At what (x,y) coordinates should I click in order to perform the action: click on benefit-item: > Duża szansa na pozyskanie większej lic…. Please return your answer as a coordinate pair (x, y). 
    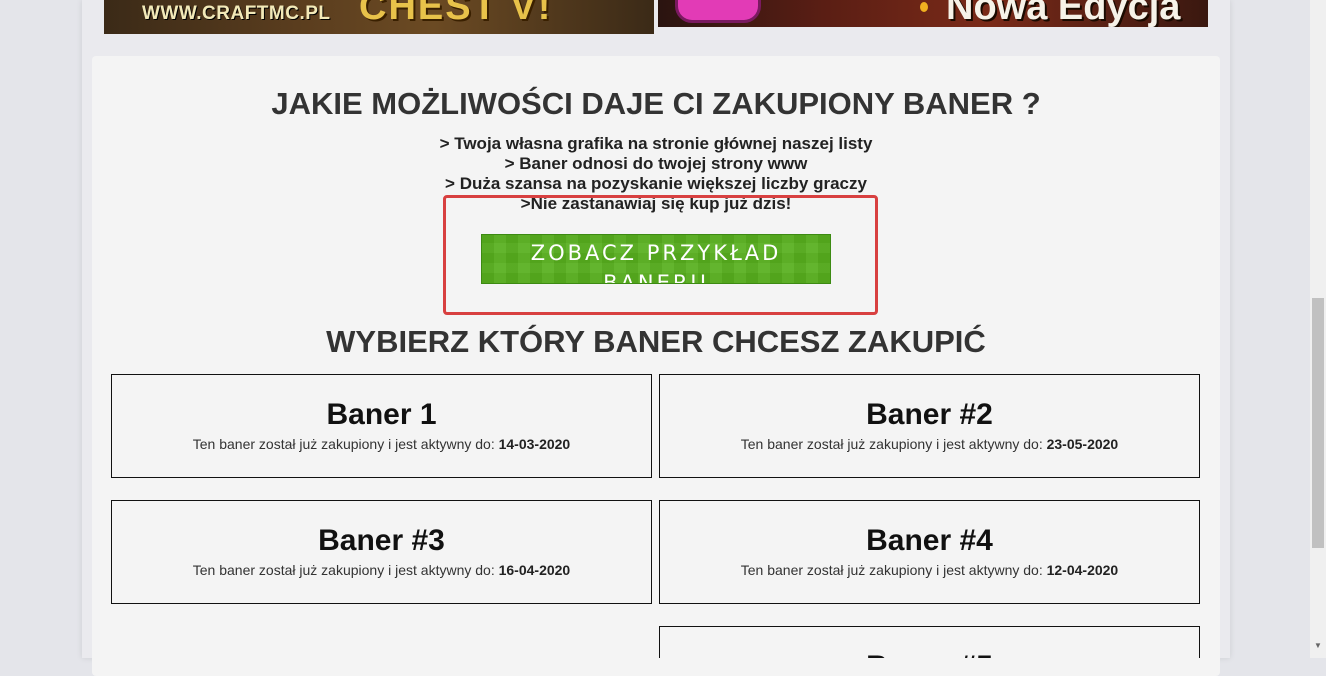
    Looking at the image, I should click on (656, 183).